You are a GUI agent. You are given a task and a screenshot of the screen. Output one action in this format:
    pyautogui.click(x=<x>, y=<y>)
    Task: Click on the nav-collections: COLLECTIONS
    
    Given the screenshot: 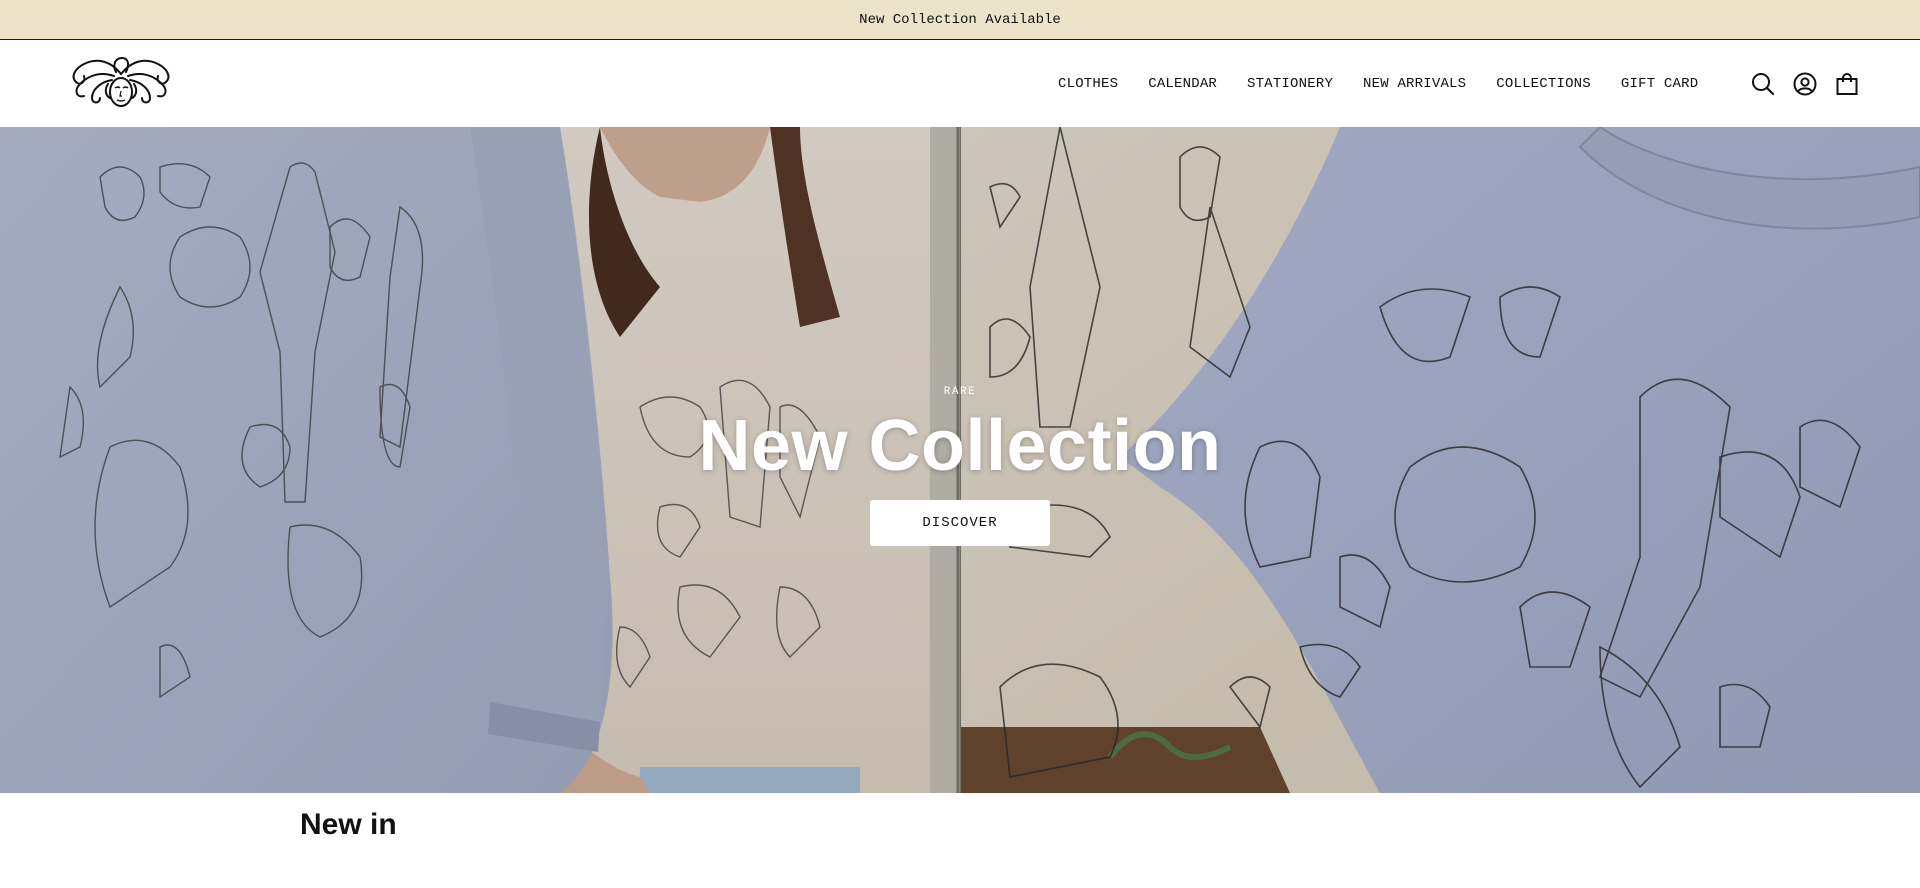 What is the action you would take?
    pyautogui.click(x=1543, y=84)
    